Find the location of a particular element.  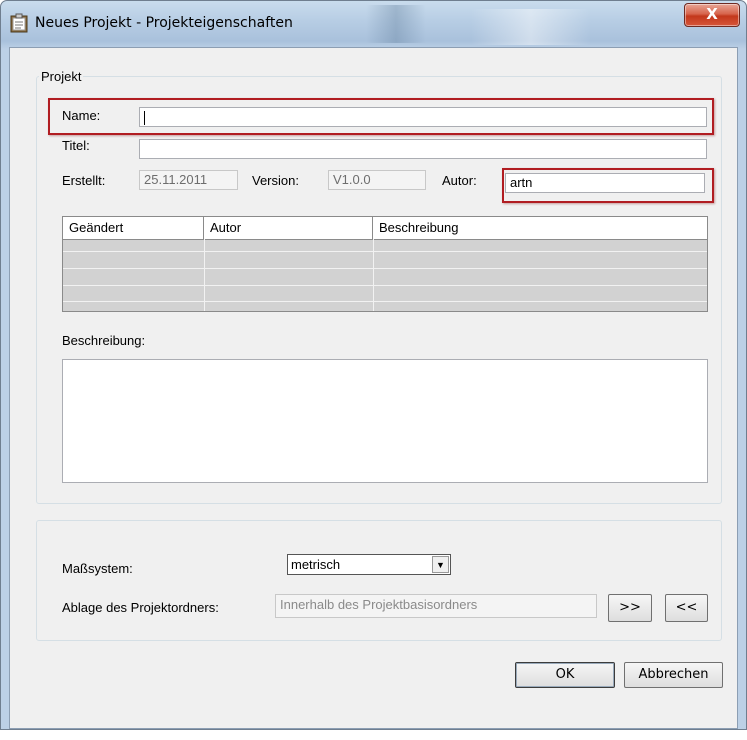

erstellt-label: Erstellt: is located at coordinates (84, 180).